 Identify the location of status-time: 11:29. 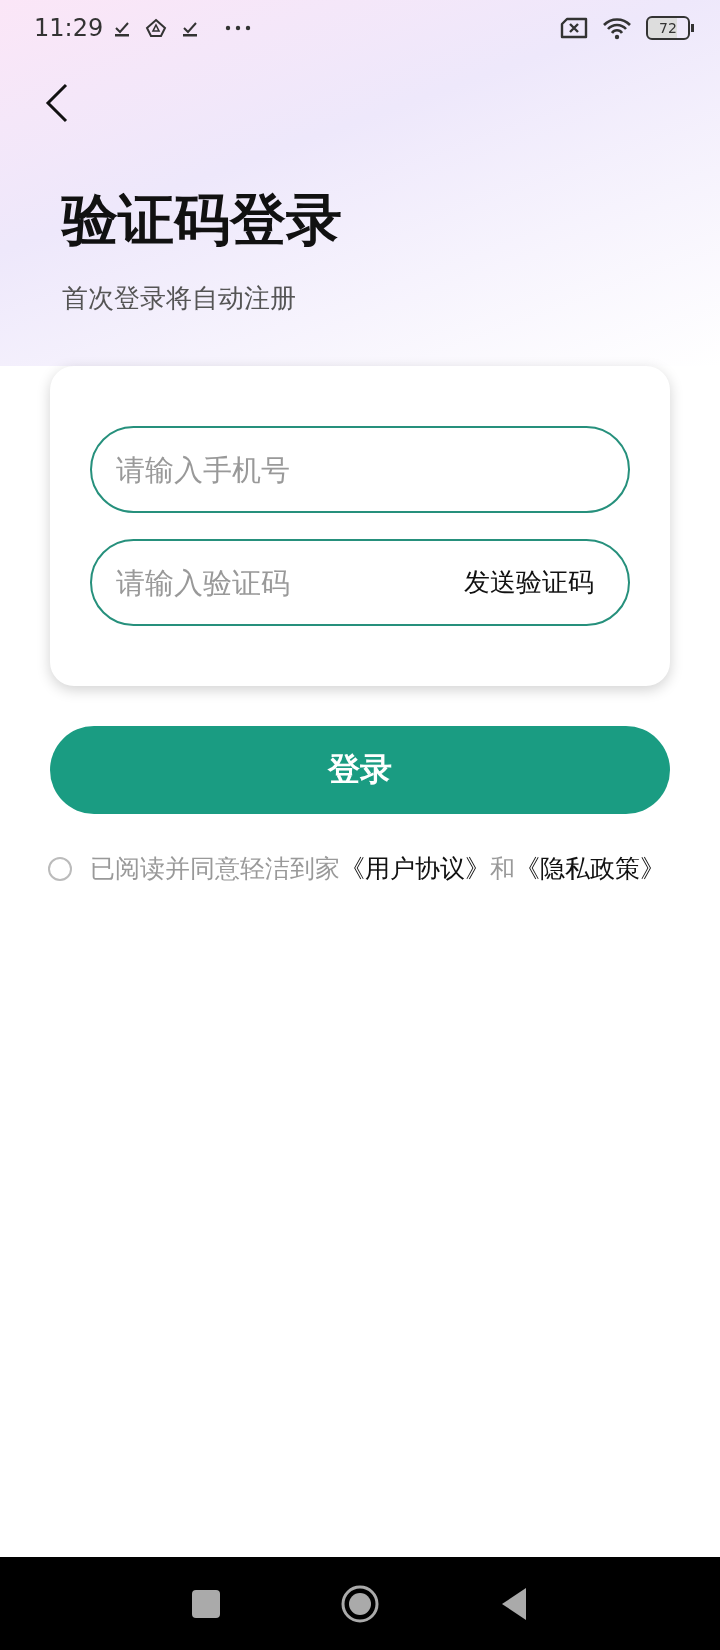
(69, 27).